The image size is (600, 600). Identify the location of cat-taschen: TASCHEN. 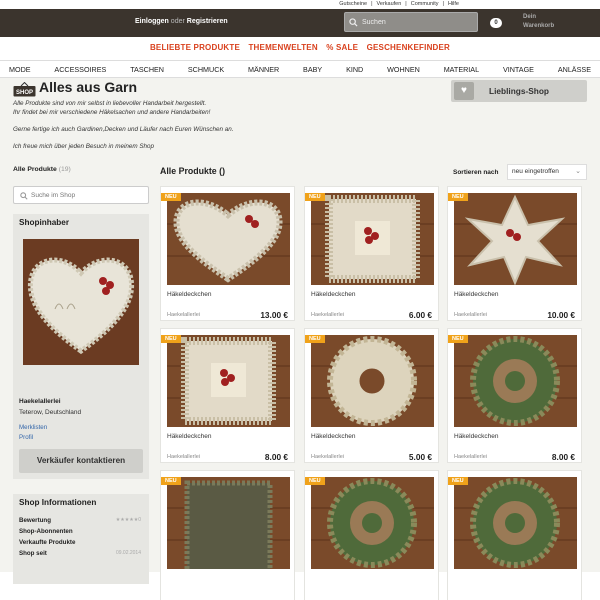
(147, 69).